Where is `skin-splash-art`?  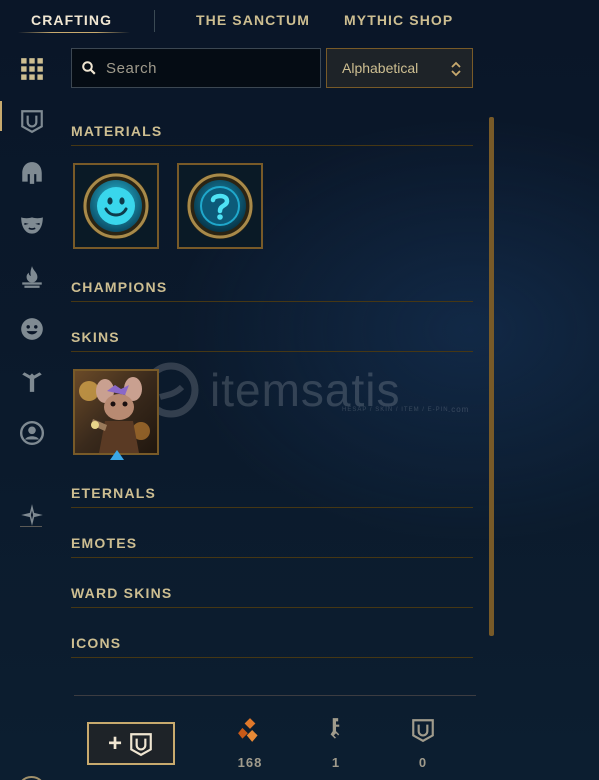 skin-splash-art is located at coordinates (116, 412).